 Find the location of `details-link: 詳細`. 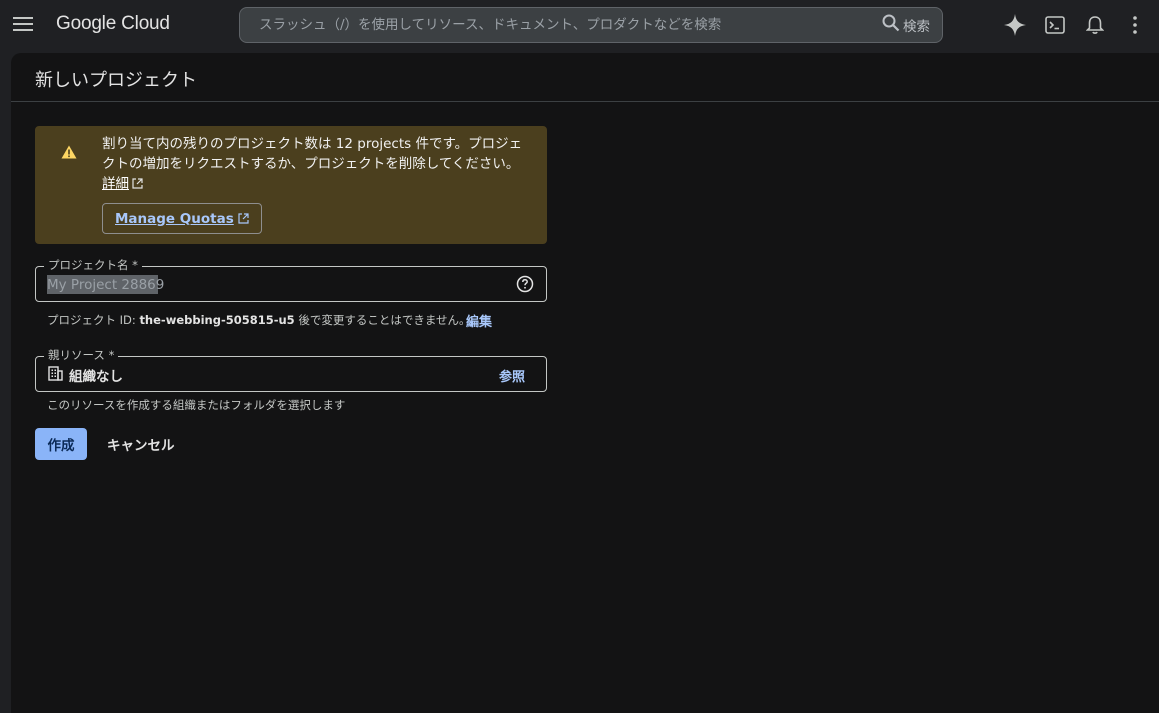

details-link: 詳細 is located at coordinates (122, 184).